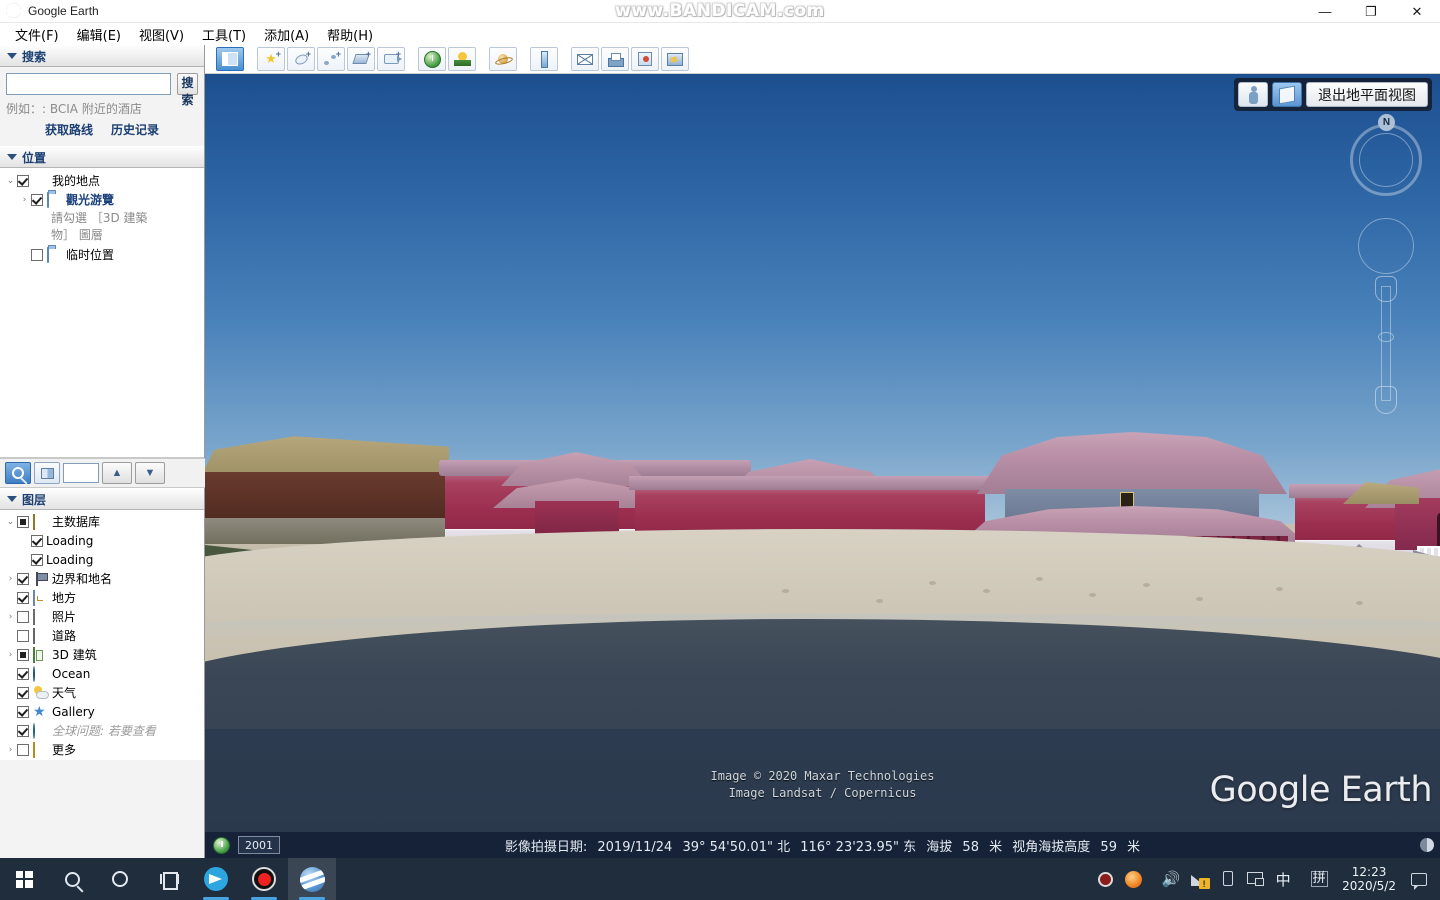 The height and width of the screenshot is (900, 1440). I want to click on history-link: 历史记录, so click(135, 129).